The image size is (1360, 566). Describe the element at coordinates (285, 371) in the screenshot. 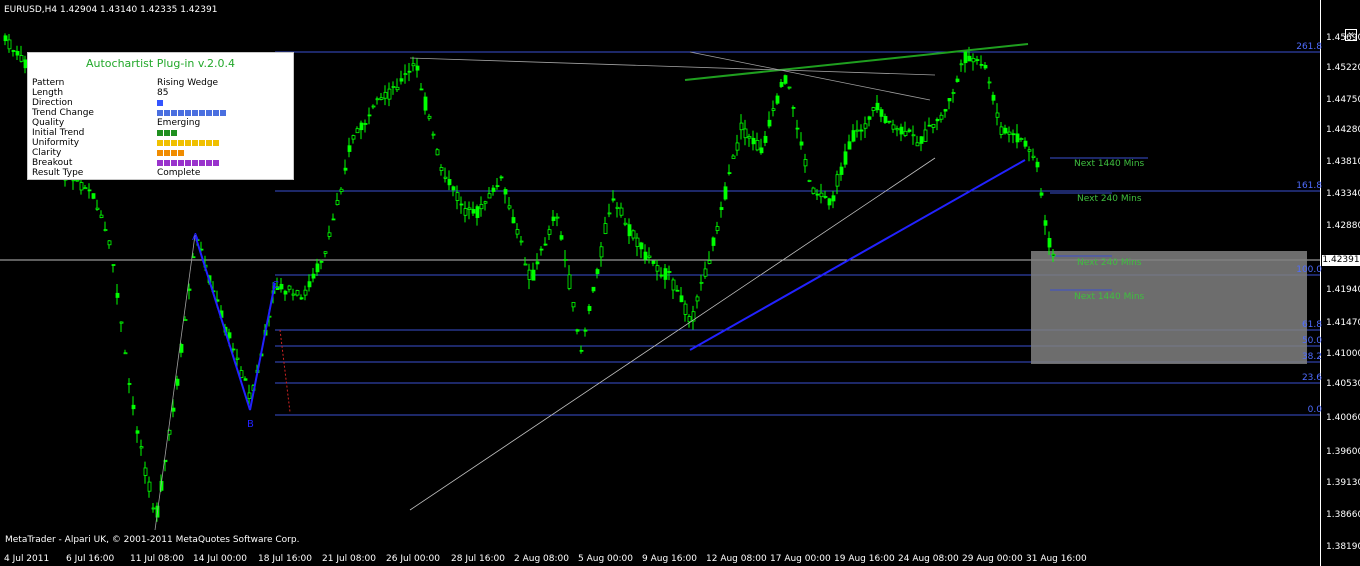

I see `target-line` at that location.